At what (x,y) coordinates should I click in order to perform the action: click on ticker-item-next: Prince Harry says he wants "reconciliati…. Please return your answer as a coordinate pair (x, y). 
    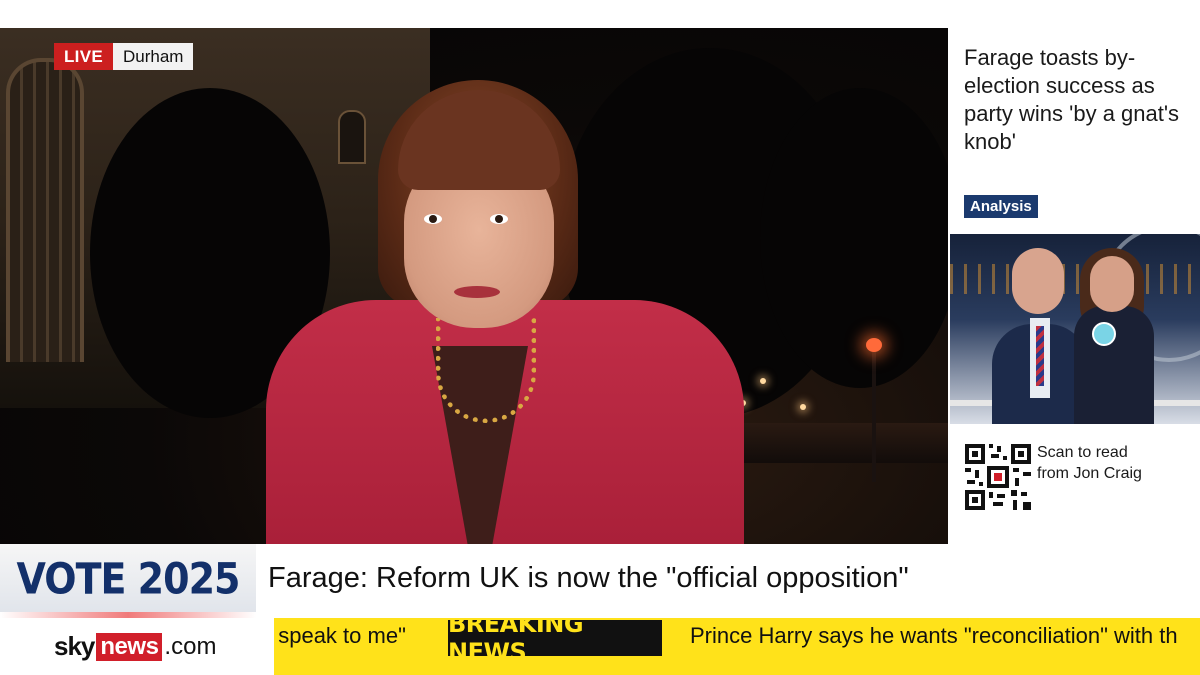
    Looking at the image, I should click on (934, 635).